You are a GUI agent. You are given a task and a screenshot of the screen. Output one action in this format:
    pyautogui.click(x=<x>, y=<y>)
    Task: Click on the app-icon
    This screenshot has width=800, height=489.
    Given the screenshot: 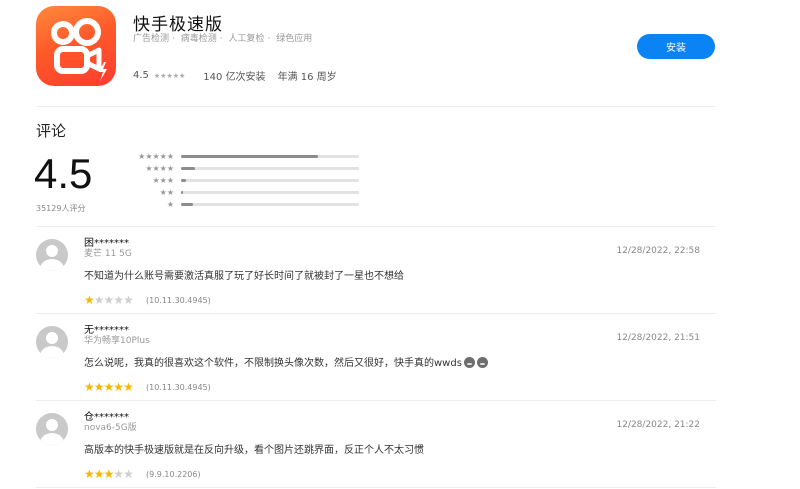 What is the action you would take?
    pyautogui.click(x=76, y=46)
    